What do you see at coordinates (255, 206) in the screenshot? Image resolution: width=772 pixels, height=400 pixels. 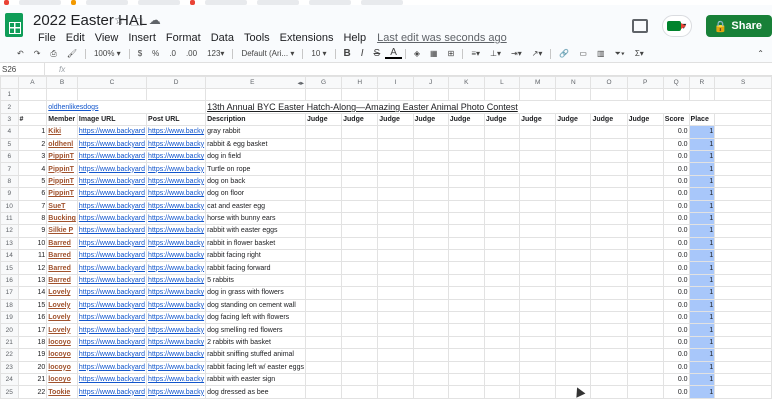 I see `description-cell: cat and easter egg` at bounding box center [255, 206].